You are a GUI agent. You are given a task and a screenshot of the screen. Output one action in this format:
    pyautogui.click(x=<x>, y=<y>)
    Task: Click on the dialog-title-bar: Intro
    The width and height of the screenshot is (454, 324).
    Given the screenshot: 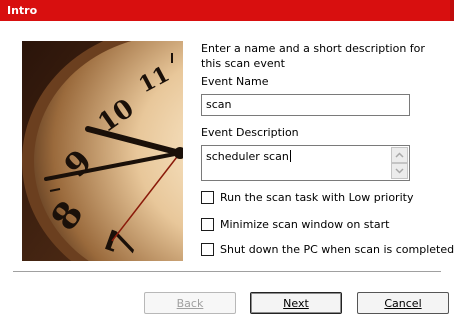 What is the action you would take?
    pyautogui.click(x=227, y=10)
    